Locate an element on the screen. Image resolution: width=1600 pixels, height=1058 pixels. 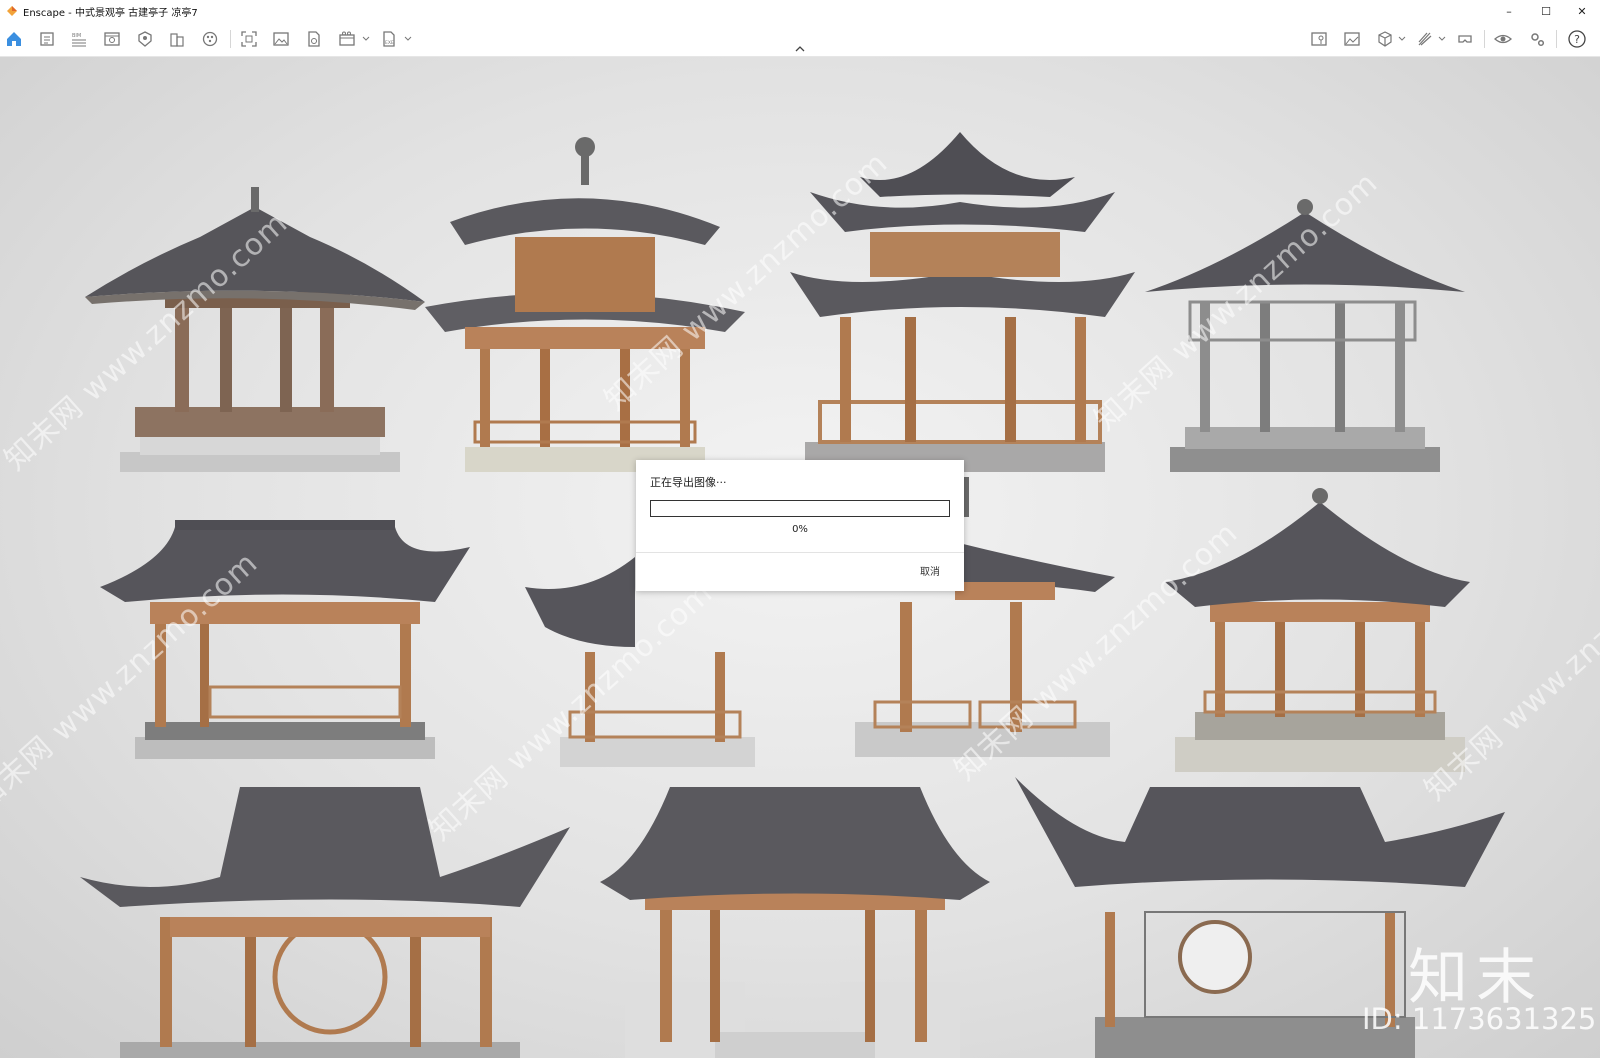
bim-button: BIM is located at coordinates (79, 39).